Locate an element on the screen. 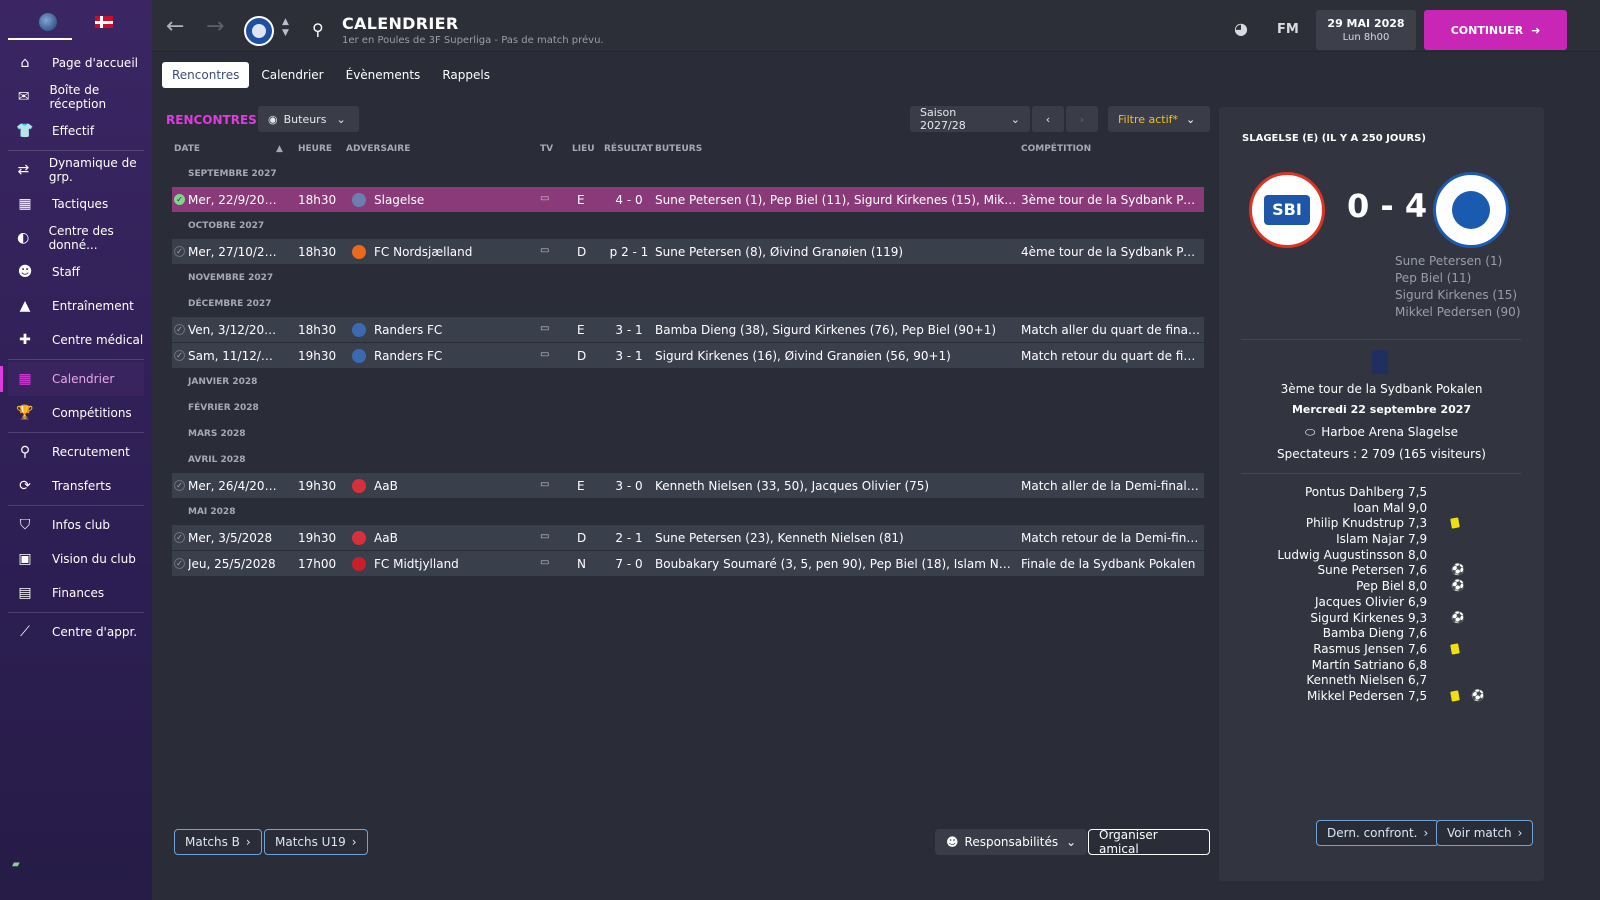  sidebar-item-15: ▤ Finances is located at coordinates (76, 593).